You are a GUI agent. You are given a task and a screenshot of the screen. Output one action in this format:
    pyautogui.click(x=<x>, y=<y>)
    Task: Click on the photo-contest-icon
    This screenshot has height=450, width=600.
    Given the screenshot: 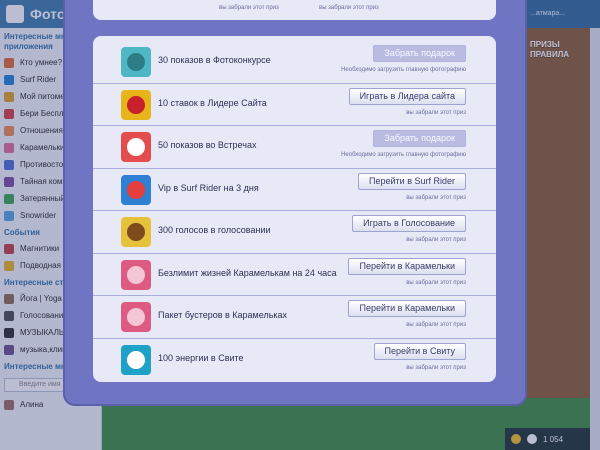 What is the action you would take?
    pyautogui.click(x=136, y=62)
    